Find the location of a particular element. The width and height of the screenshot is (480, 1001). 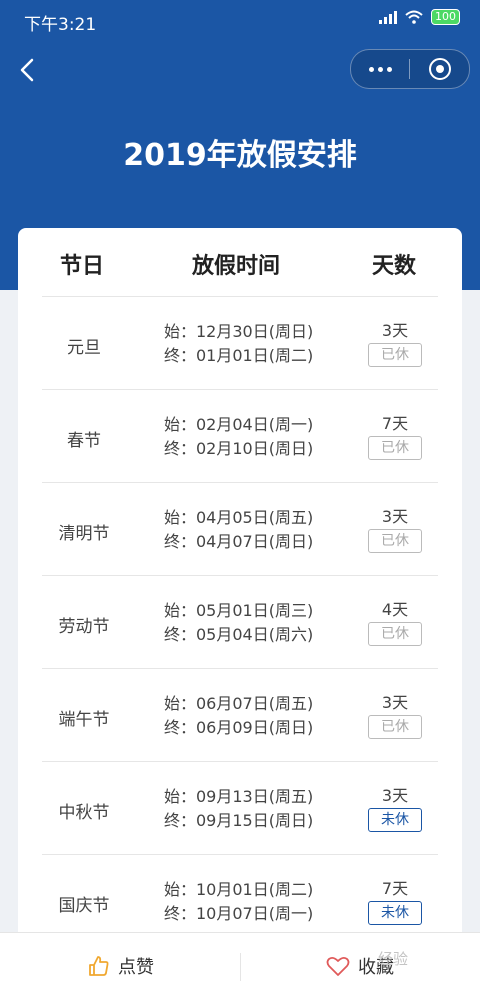

like-label: 点赞 is located at coordinates (136, 967).